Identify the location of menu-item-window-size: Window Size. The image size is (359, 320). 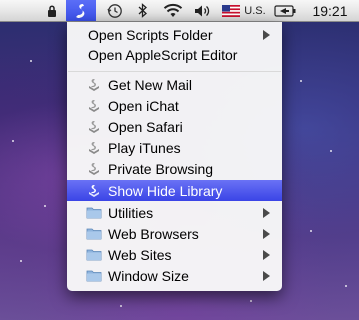
(174, 275).